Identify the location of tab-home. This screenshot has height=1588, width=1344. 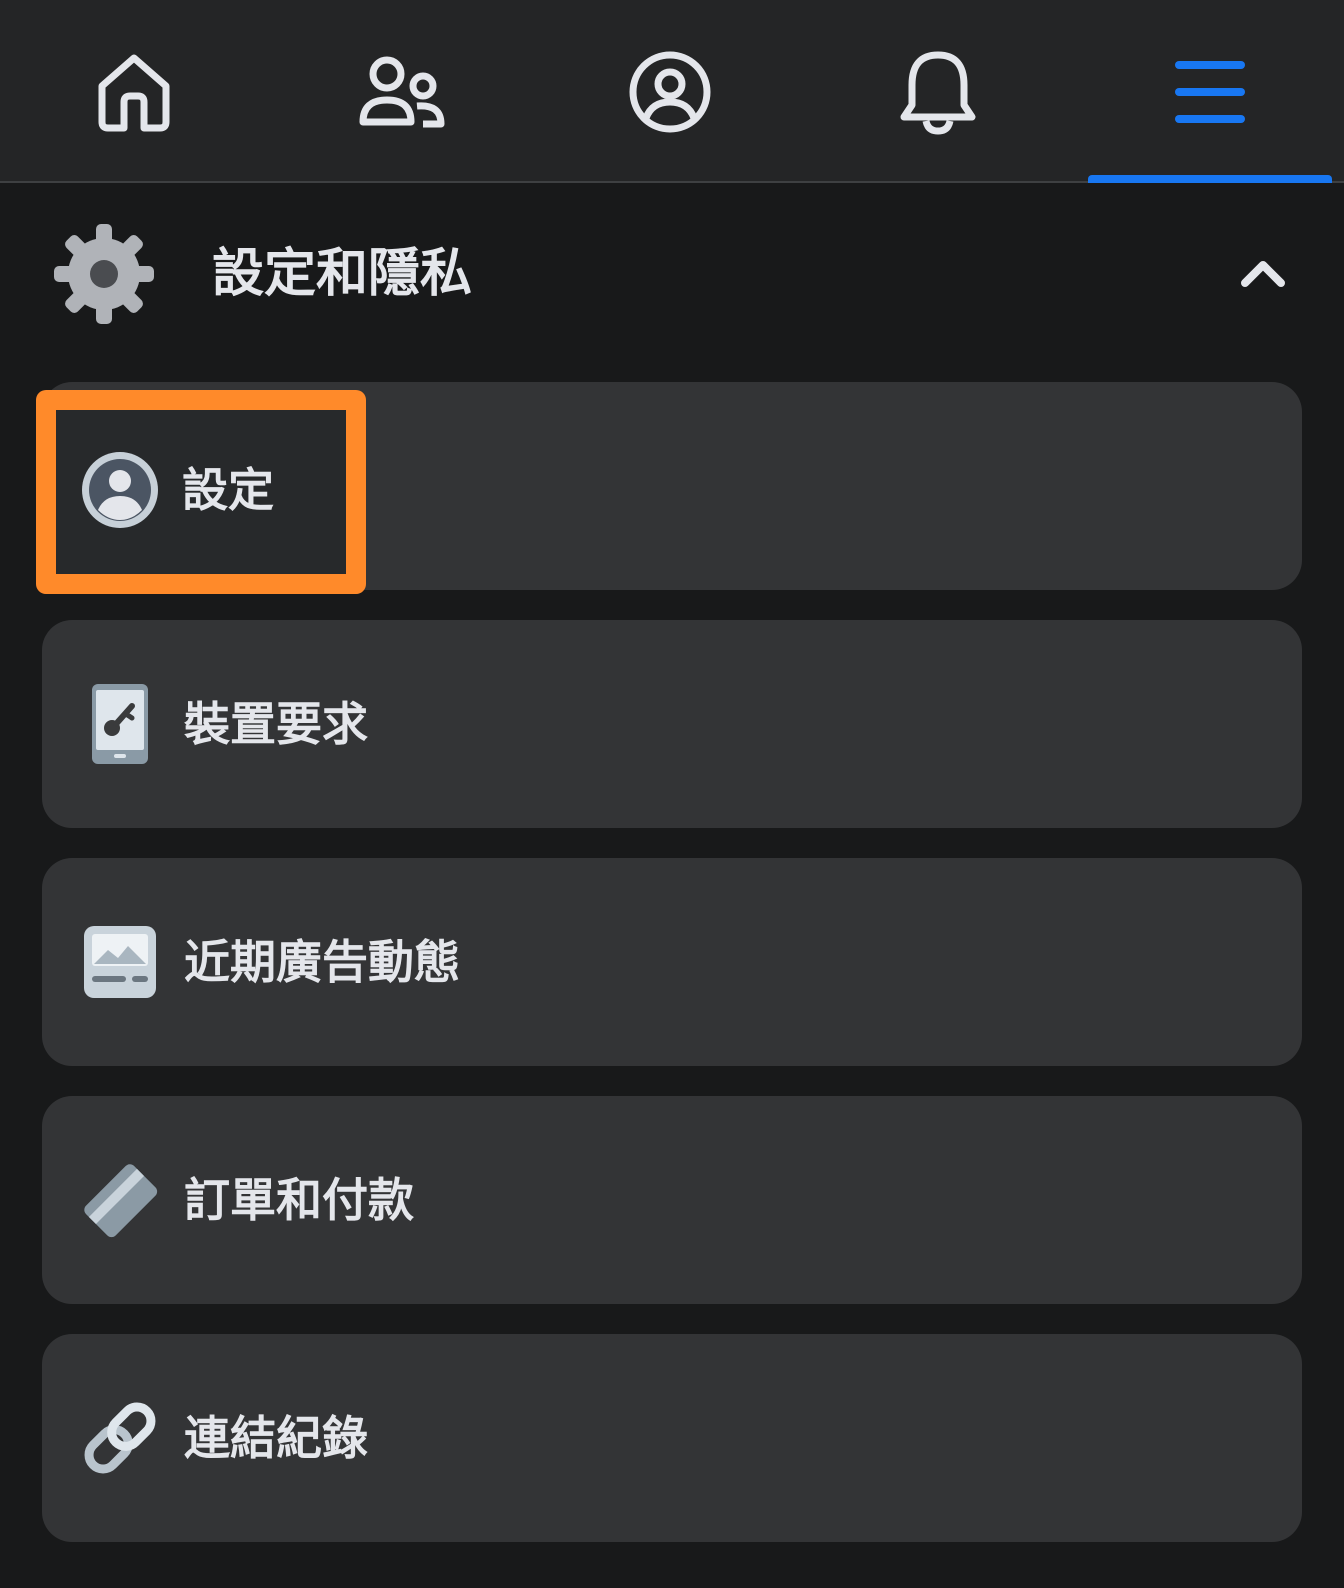
(134, 91).